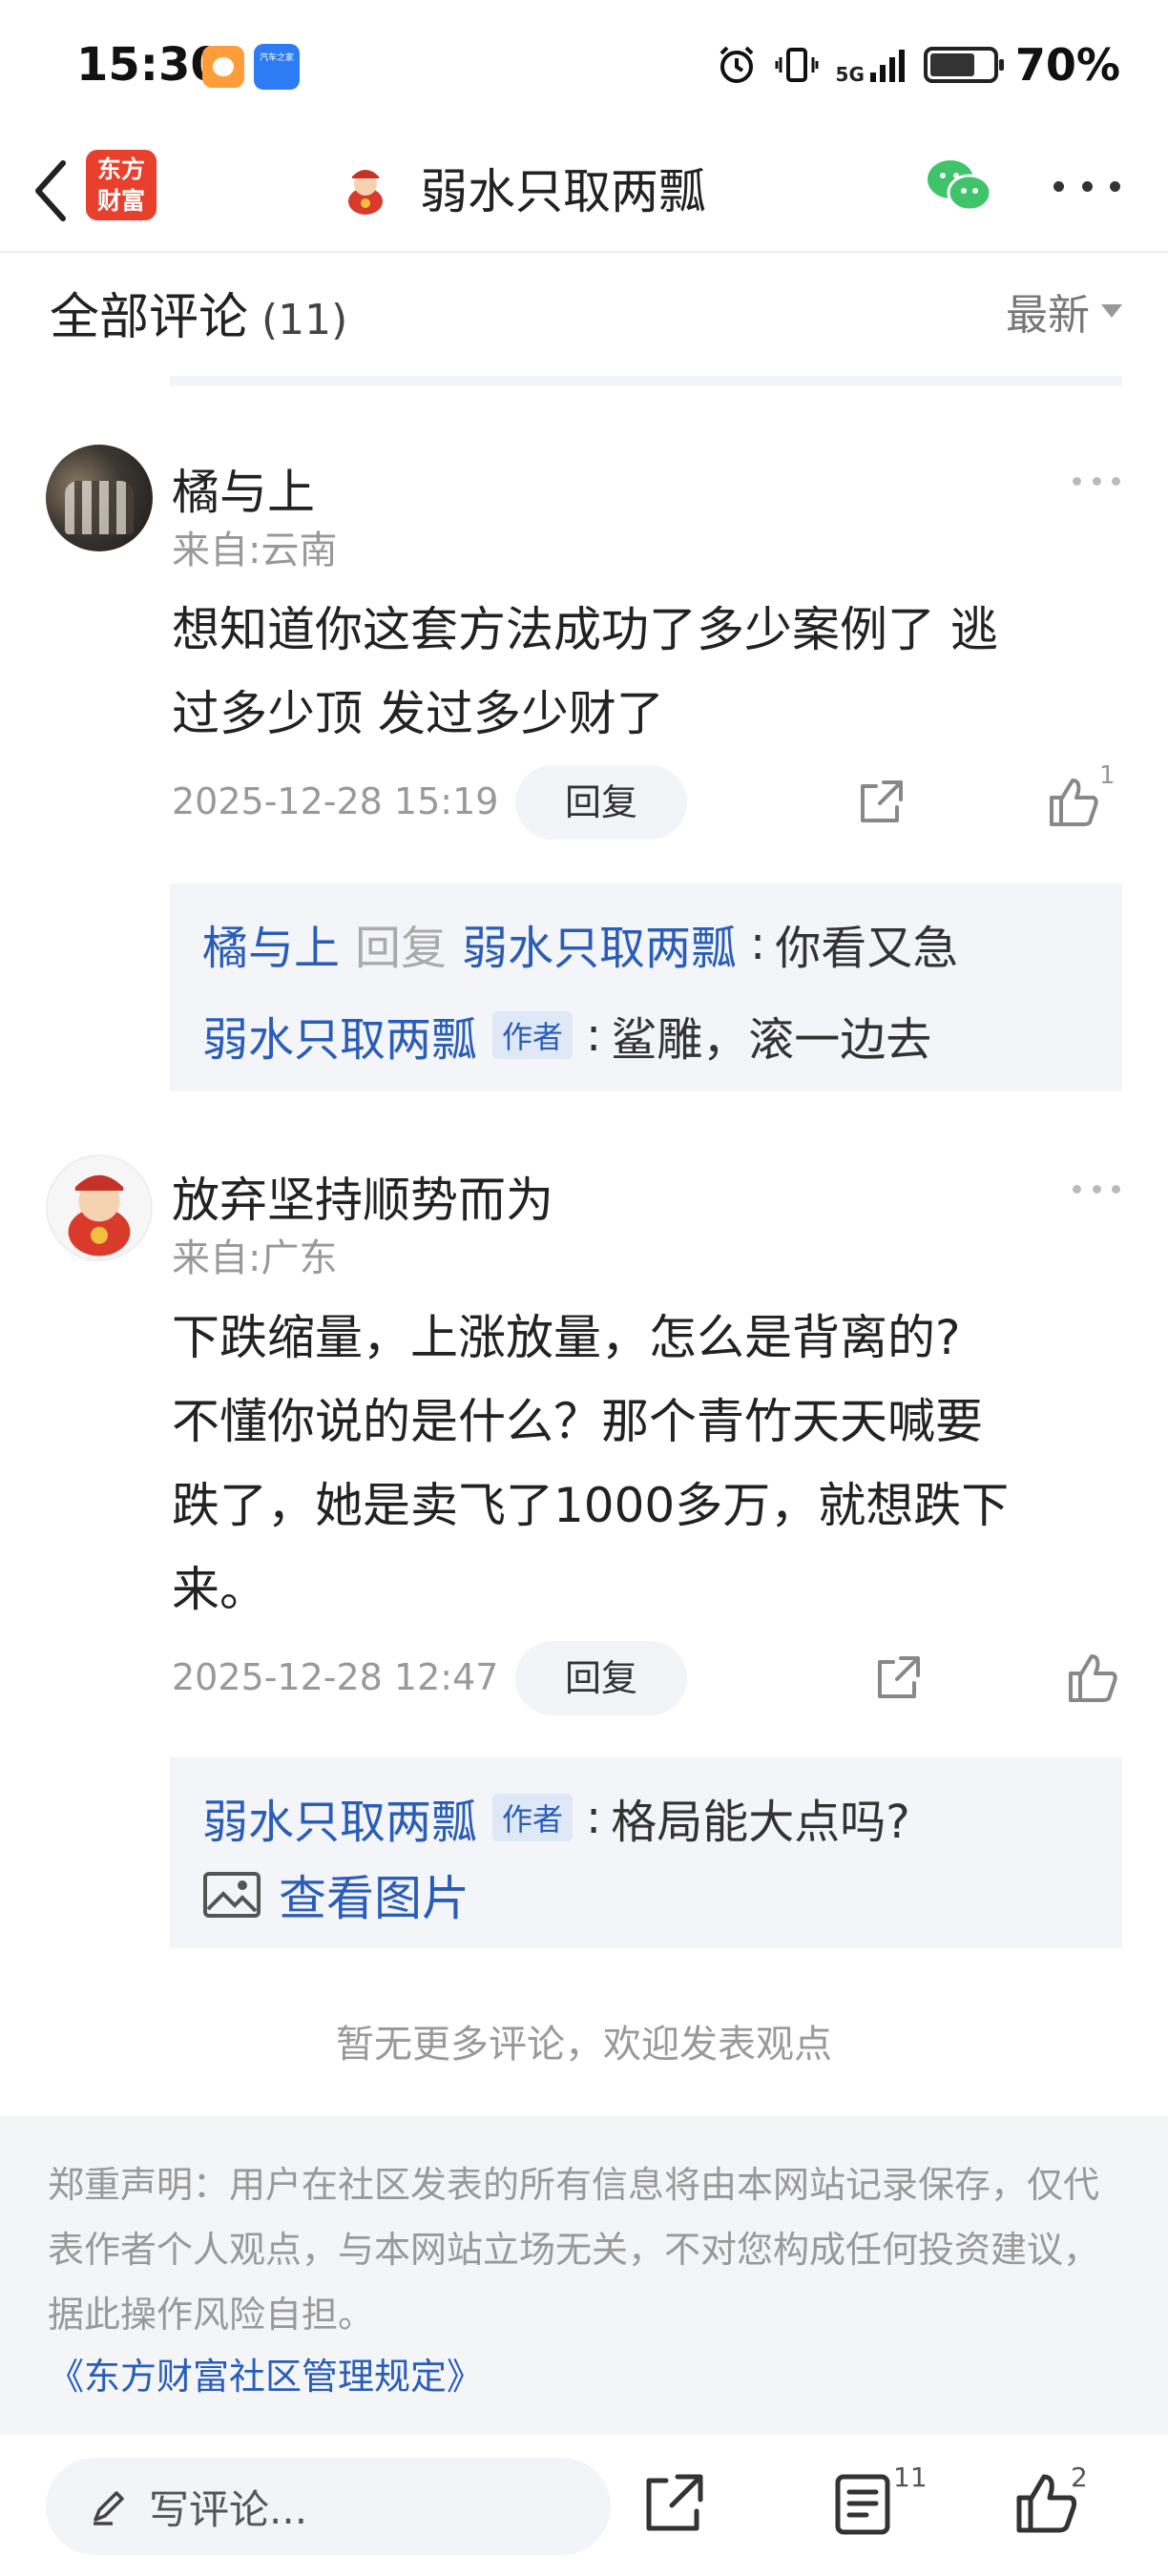 The image size is (1168, 2576). What do you see at coordinates (255, 550) in the screenshot?
I see `commenter-location: 来自:云南` at bounding box center [255, 550].